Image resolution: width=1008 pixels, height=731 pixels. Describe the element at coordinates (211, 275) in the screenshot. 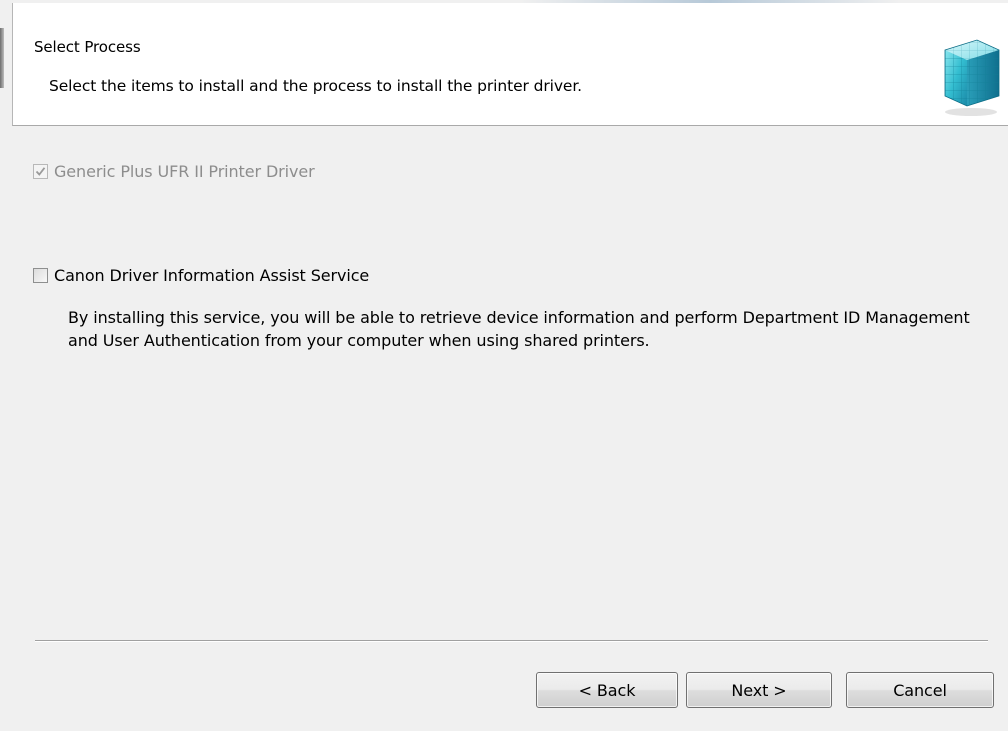

I see `assist-service-label: Canon Driver Information Assist Service` at that location.